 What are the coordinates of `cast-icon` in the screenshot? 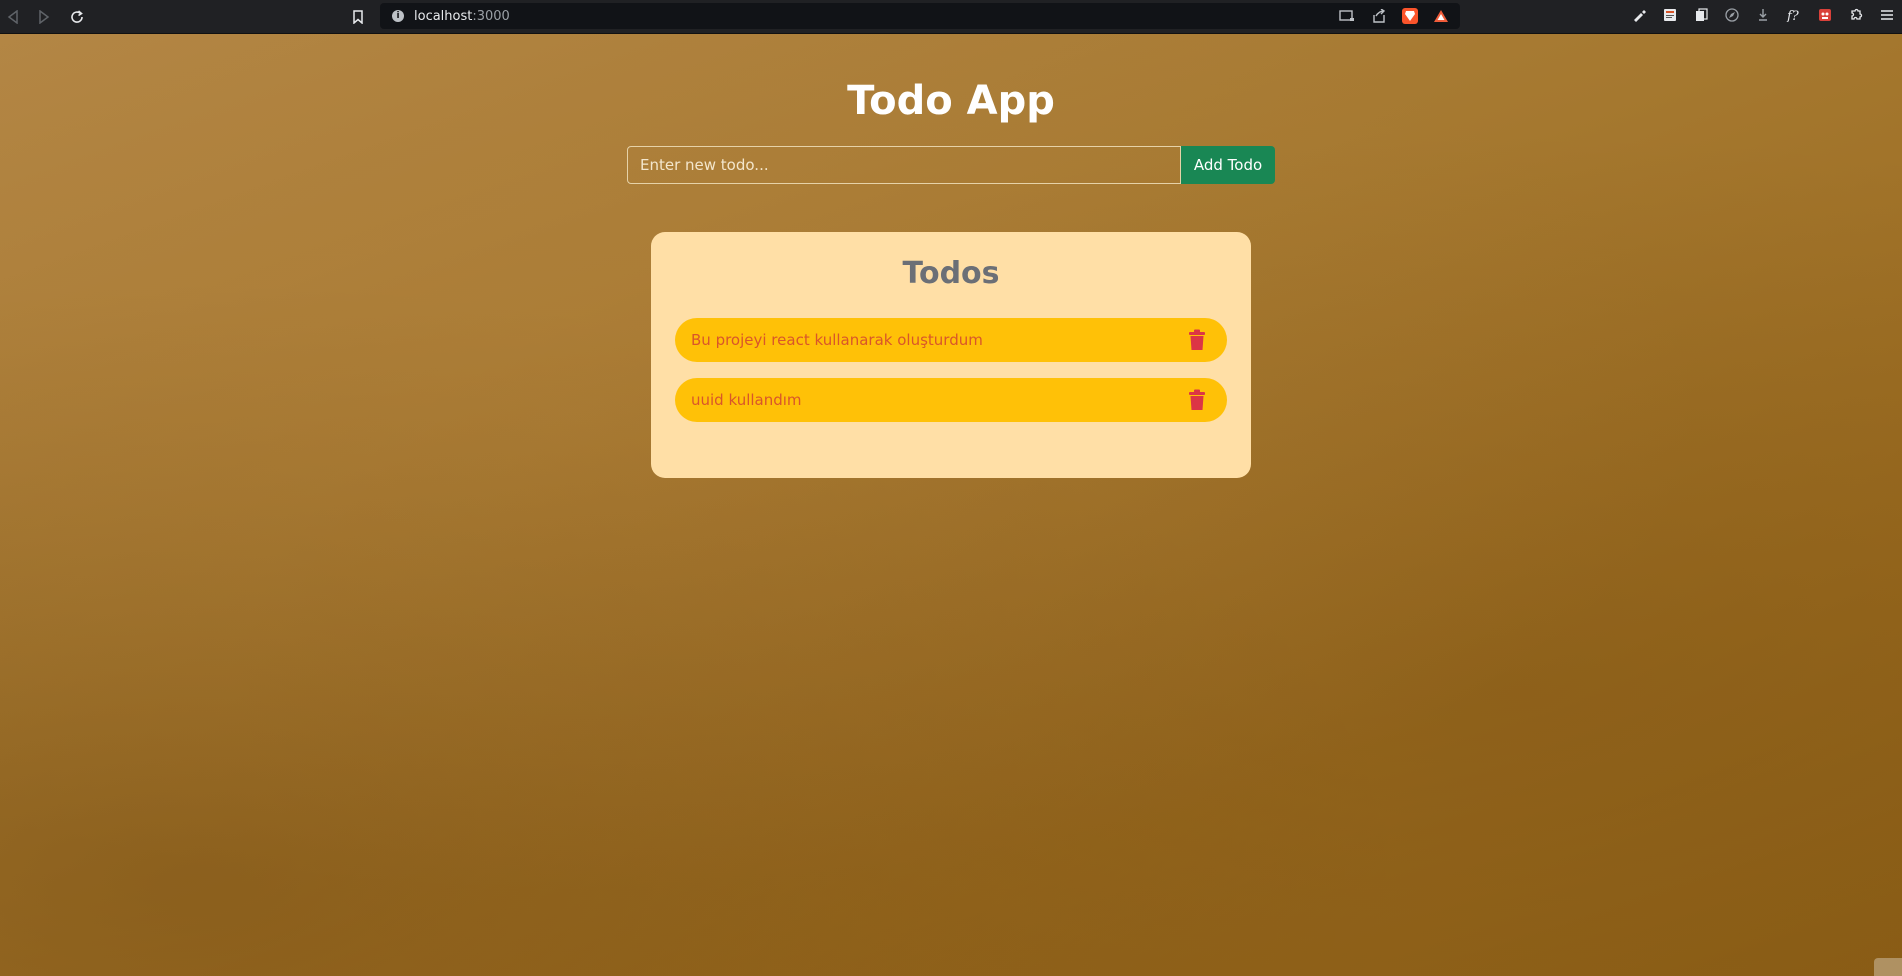 It's located at (1347, 16).